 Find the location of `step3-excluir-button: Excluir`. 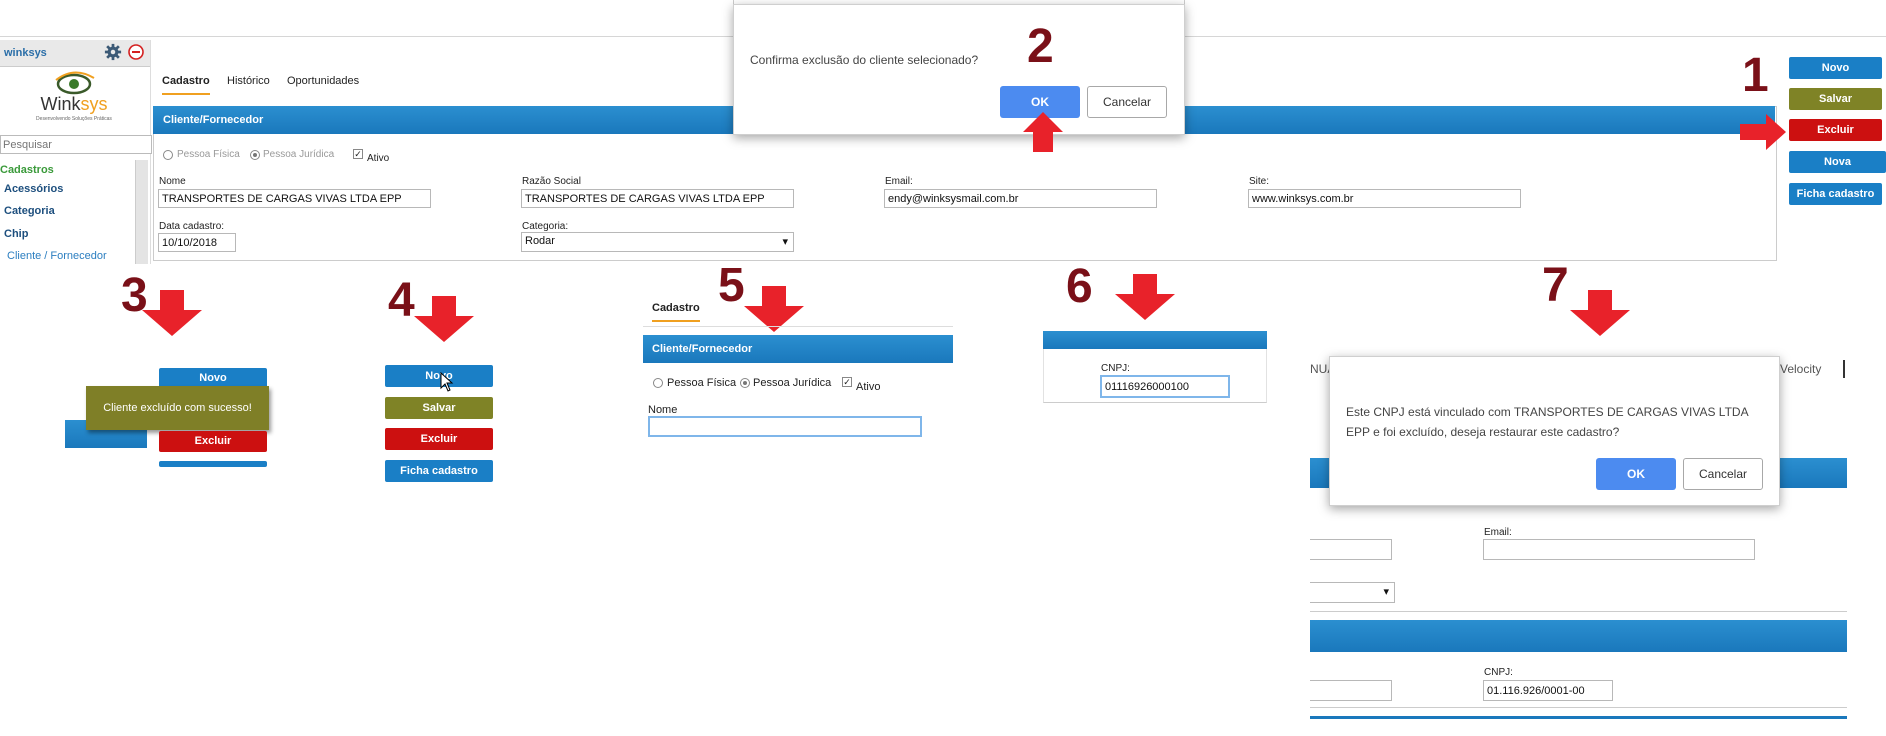

step3-excluir-button: Excluir is located at coordinates (213, 441).